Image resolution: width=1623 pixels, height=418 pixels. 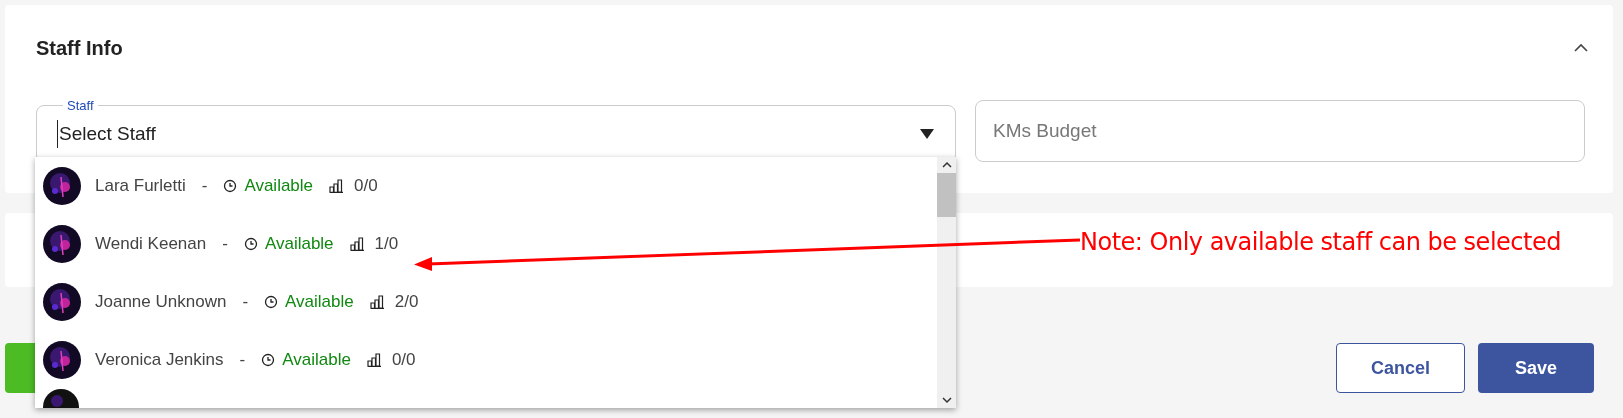 What do you see at coordinates (386, 244) in the screenshot?
I see `staff-load: 1/0` at bounding box center [386, 244].